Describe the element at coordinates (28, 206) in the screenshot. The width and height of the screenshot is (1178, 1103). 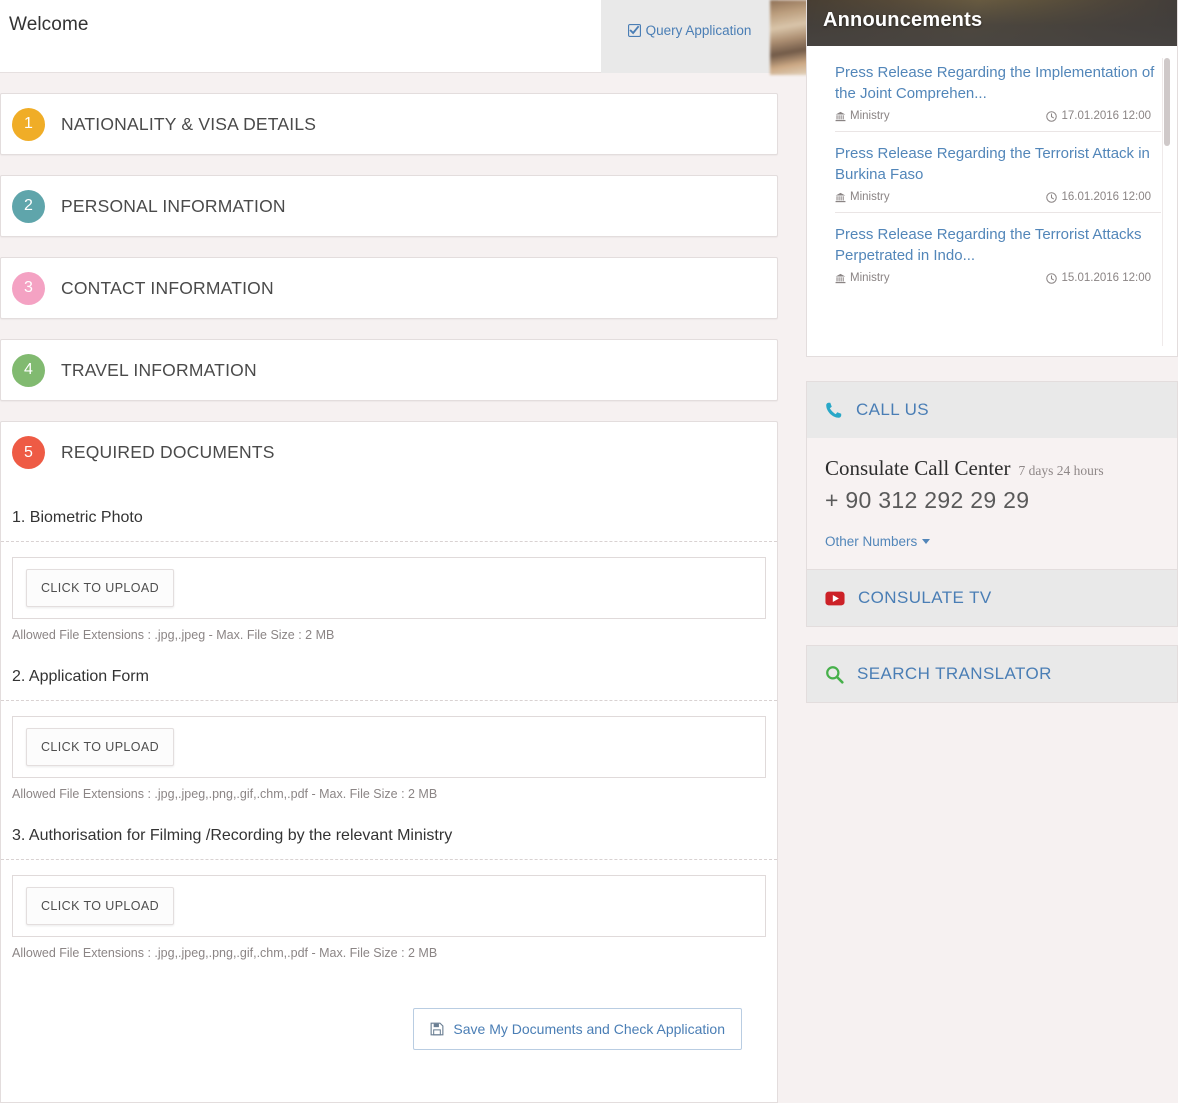
I see `step-badge-2: 2` at that location.